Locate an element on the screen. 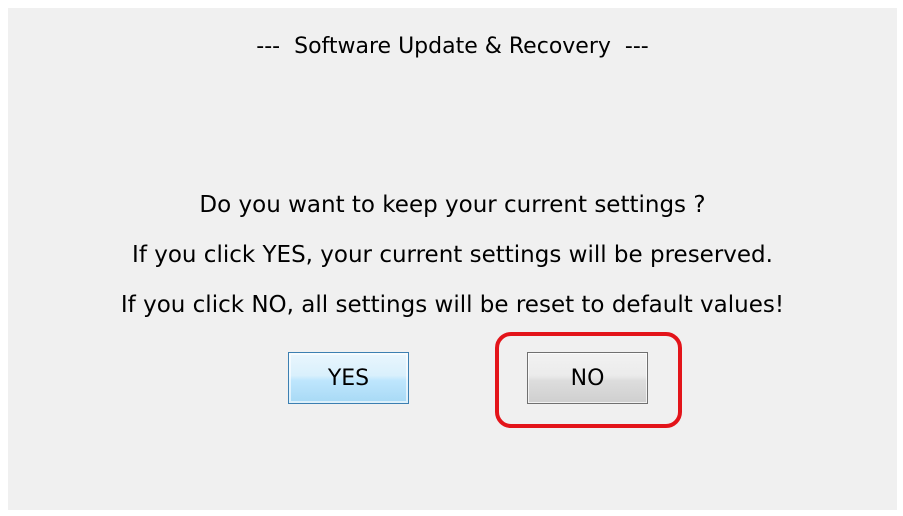 Image resolution: width=903 pixels, height=516 pixels. yes-button-label: YES is located at coordinates (348, 378).